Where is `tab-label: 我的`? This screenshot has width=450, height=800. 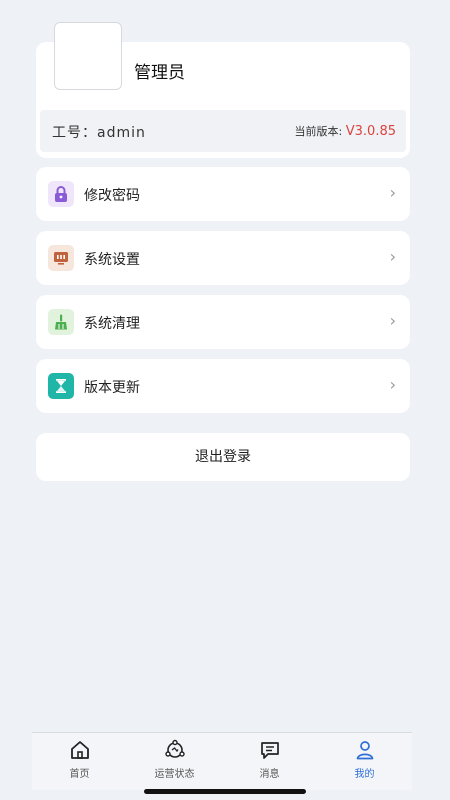 tab-label: 我的 is located at coordinates (364, 774).